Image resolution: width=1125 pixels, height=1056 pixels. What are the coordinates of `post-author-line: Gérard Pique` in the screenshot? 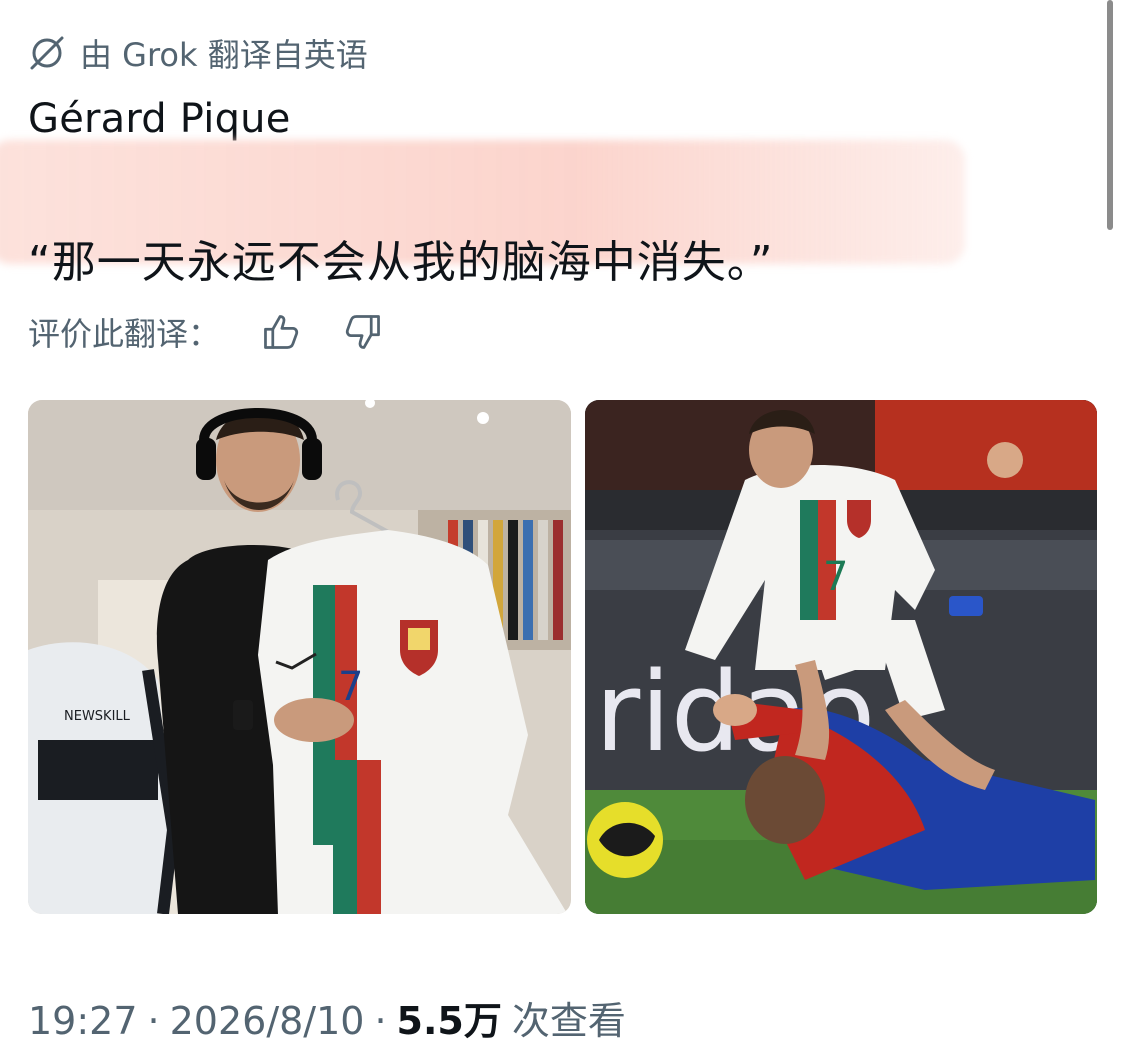 It's located at (159, 119).